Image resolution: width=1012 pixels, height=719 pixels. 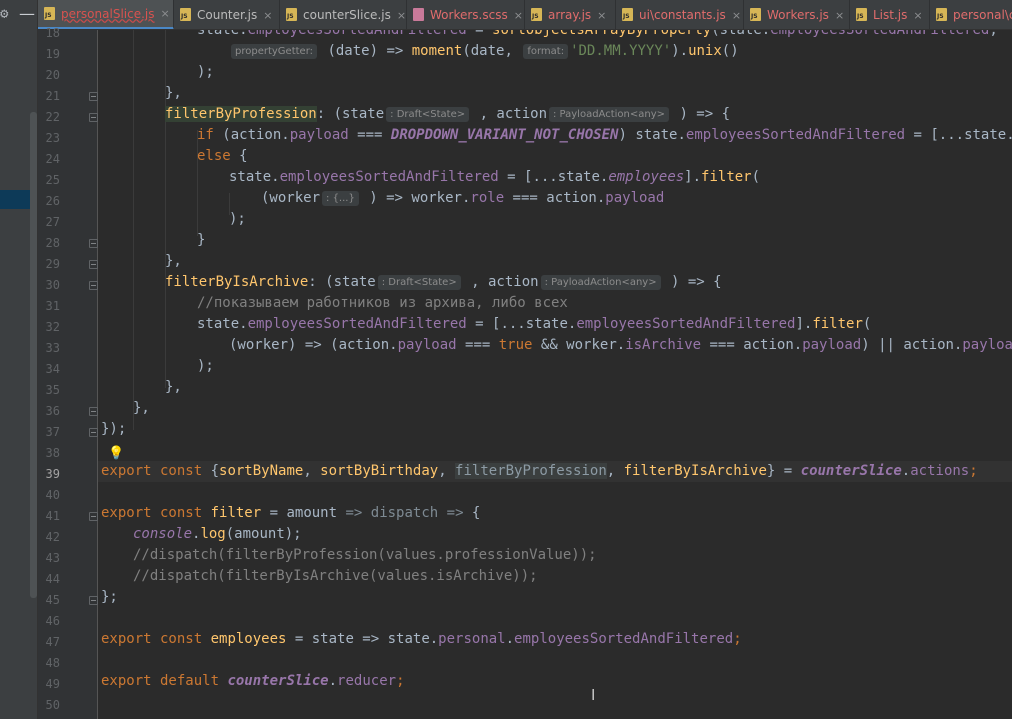 I want to click on tab-label: Counter.js, so click(x=227, y=15).